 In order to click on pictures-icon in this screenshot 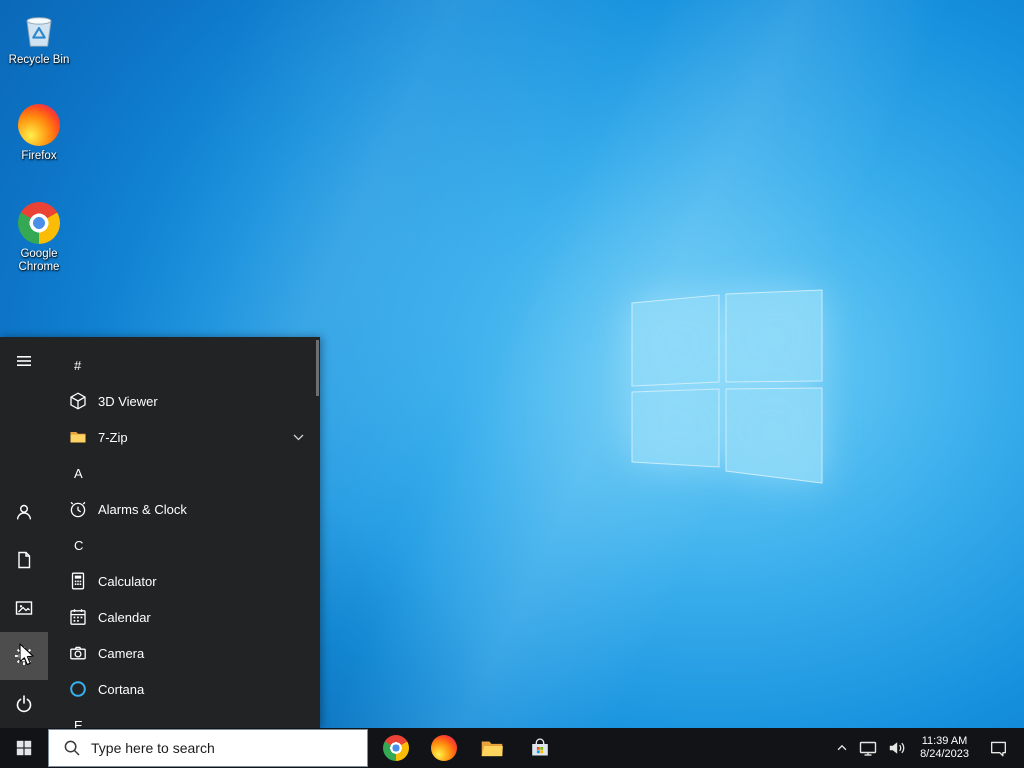, I will do `click(24, 608)`.